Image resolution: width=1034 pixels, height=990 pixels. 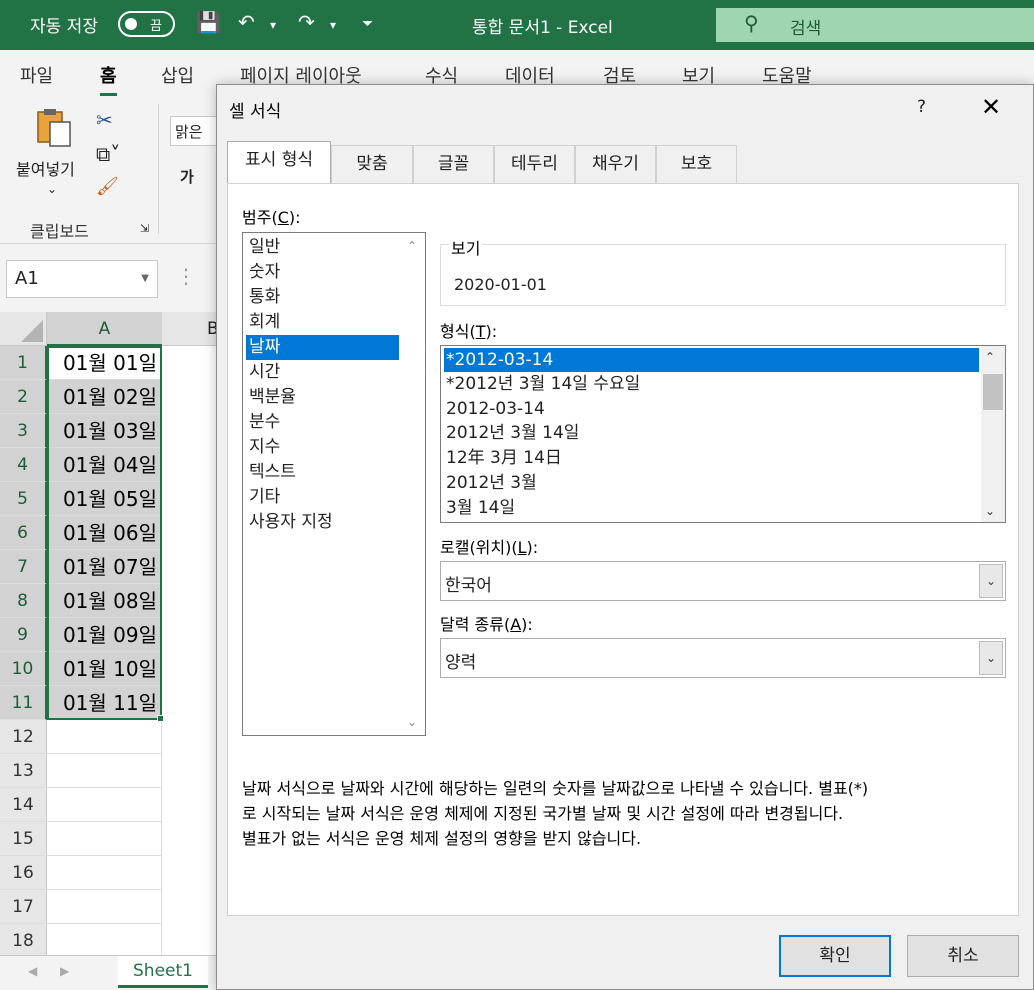 I want to click on tab-insert: 삽입, so click(x=177, y=75).